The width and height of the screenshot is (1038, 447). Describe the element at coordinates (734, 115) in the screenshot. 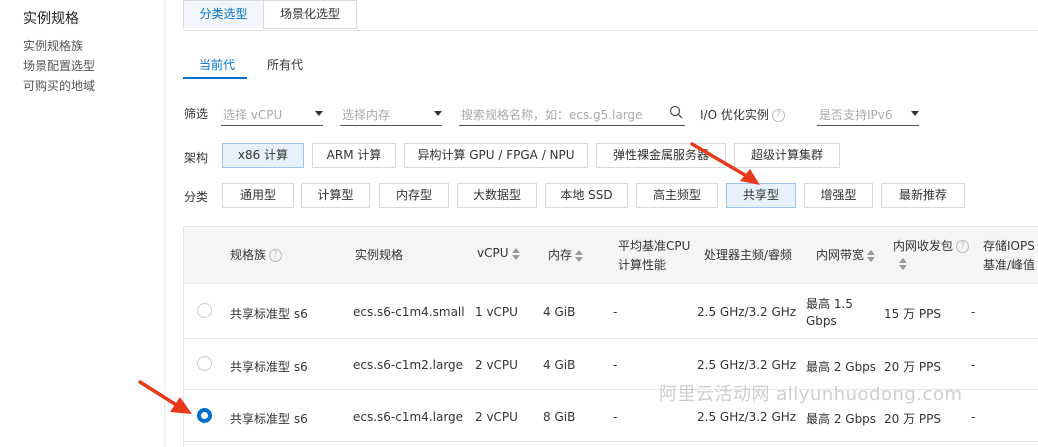

I see `io-optimized-text: I/O 优化实例` at that location.